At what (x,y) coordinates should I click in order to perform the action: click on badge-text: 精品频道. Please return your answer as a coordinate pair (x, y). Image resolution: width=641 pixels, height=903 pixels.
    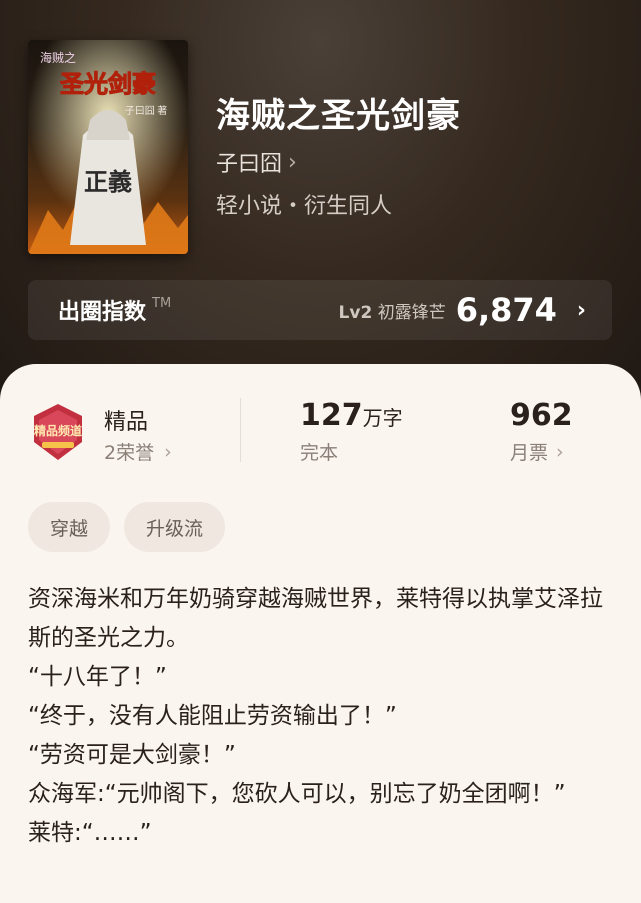
    Looking at the image, I should click on (58, 430).